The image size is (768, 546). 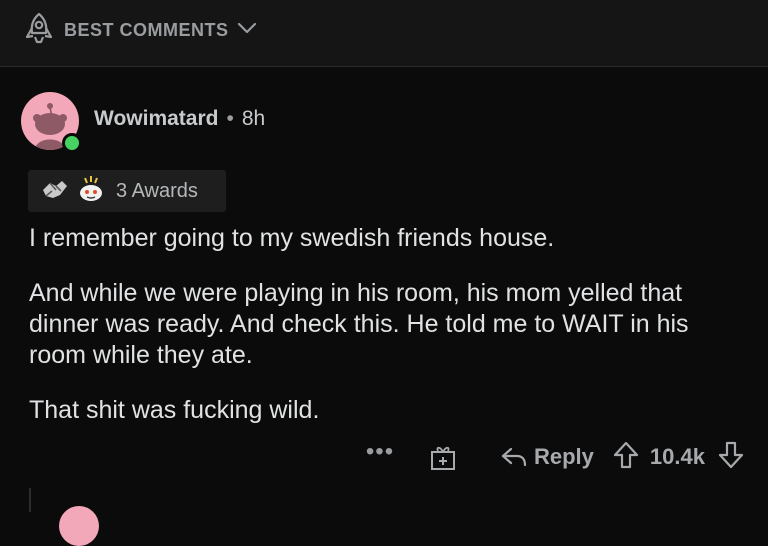 I want to click on comment-actions: ••• Reply 10.4k, so click(x=552, y=457).